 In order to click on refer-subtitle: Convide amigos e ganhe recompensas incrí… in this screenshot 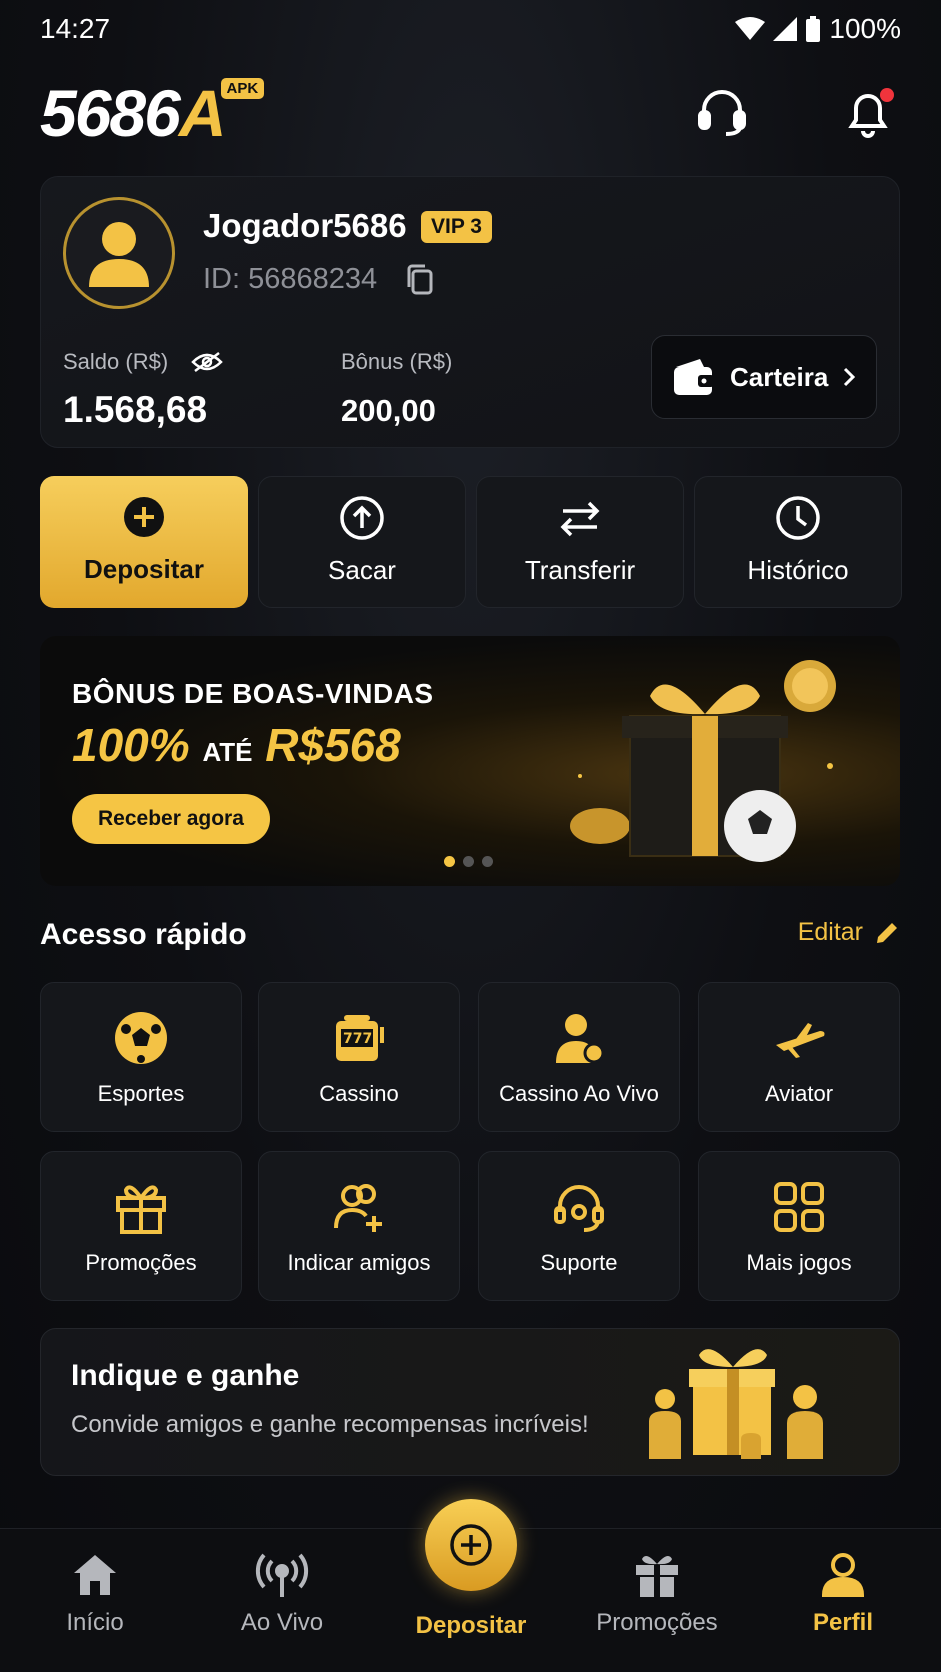, I will do `click(330, 1424)`.